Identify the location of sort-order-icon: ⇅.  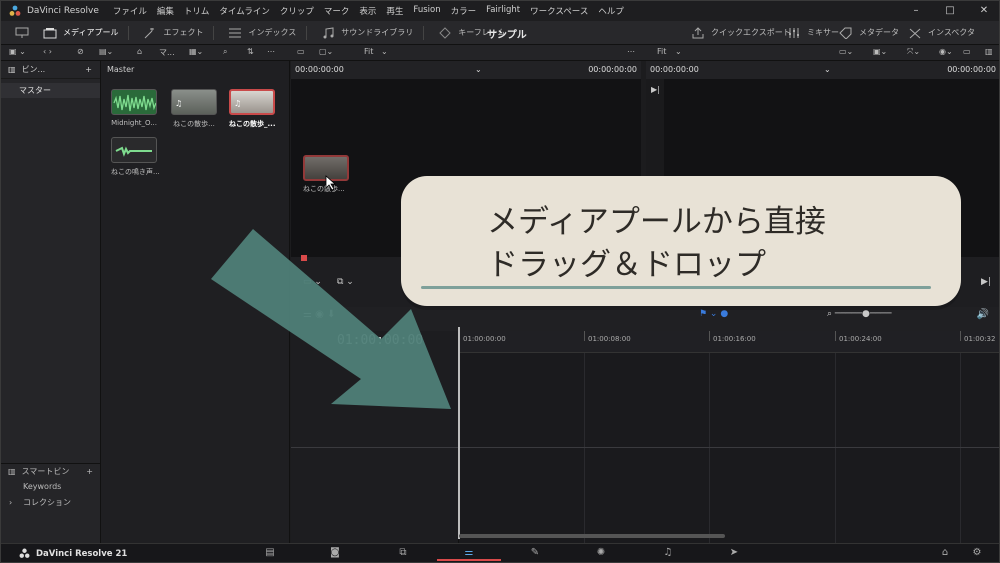
(250, 51).